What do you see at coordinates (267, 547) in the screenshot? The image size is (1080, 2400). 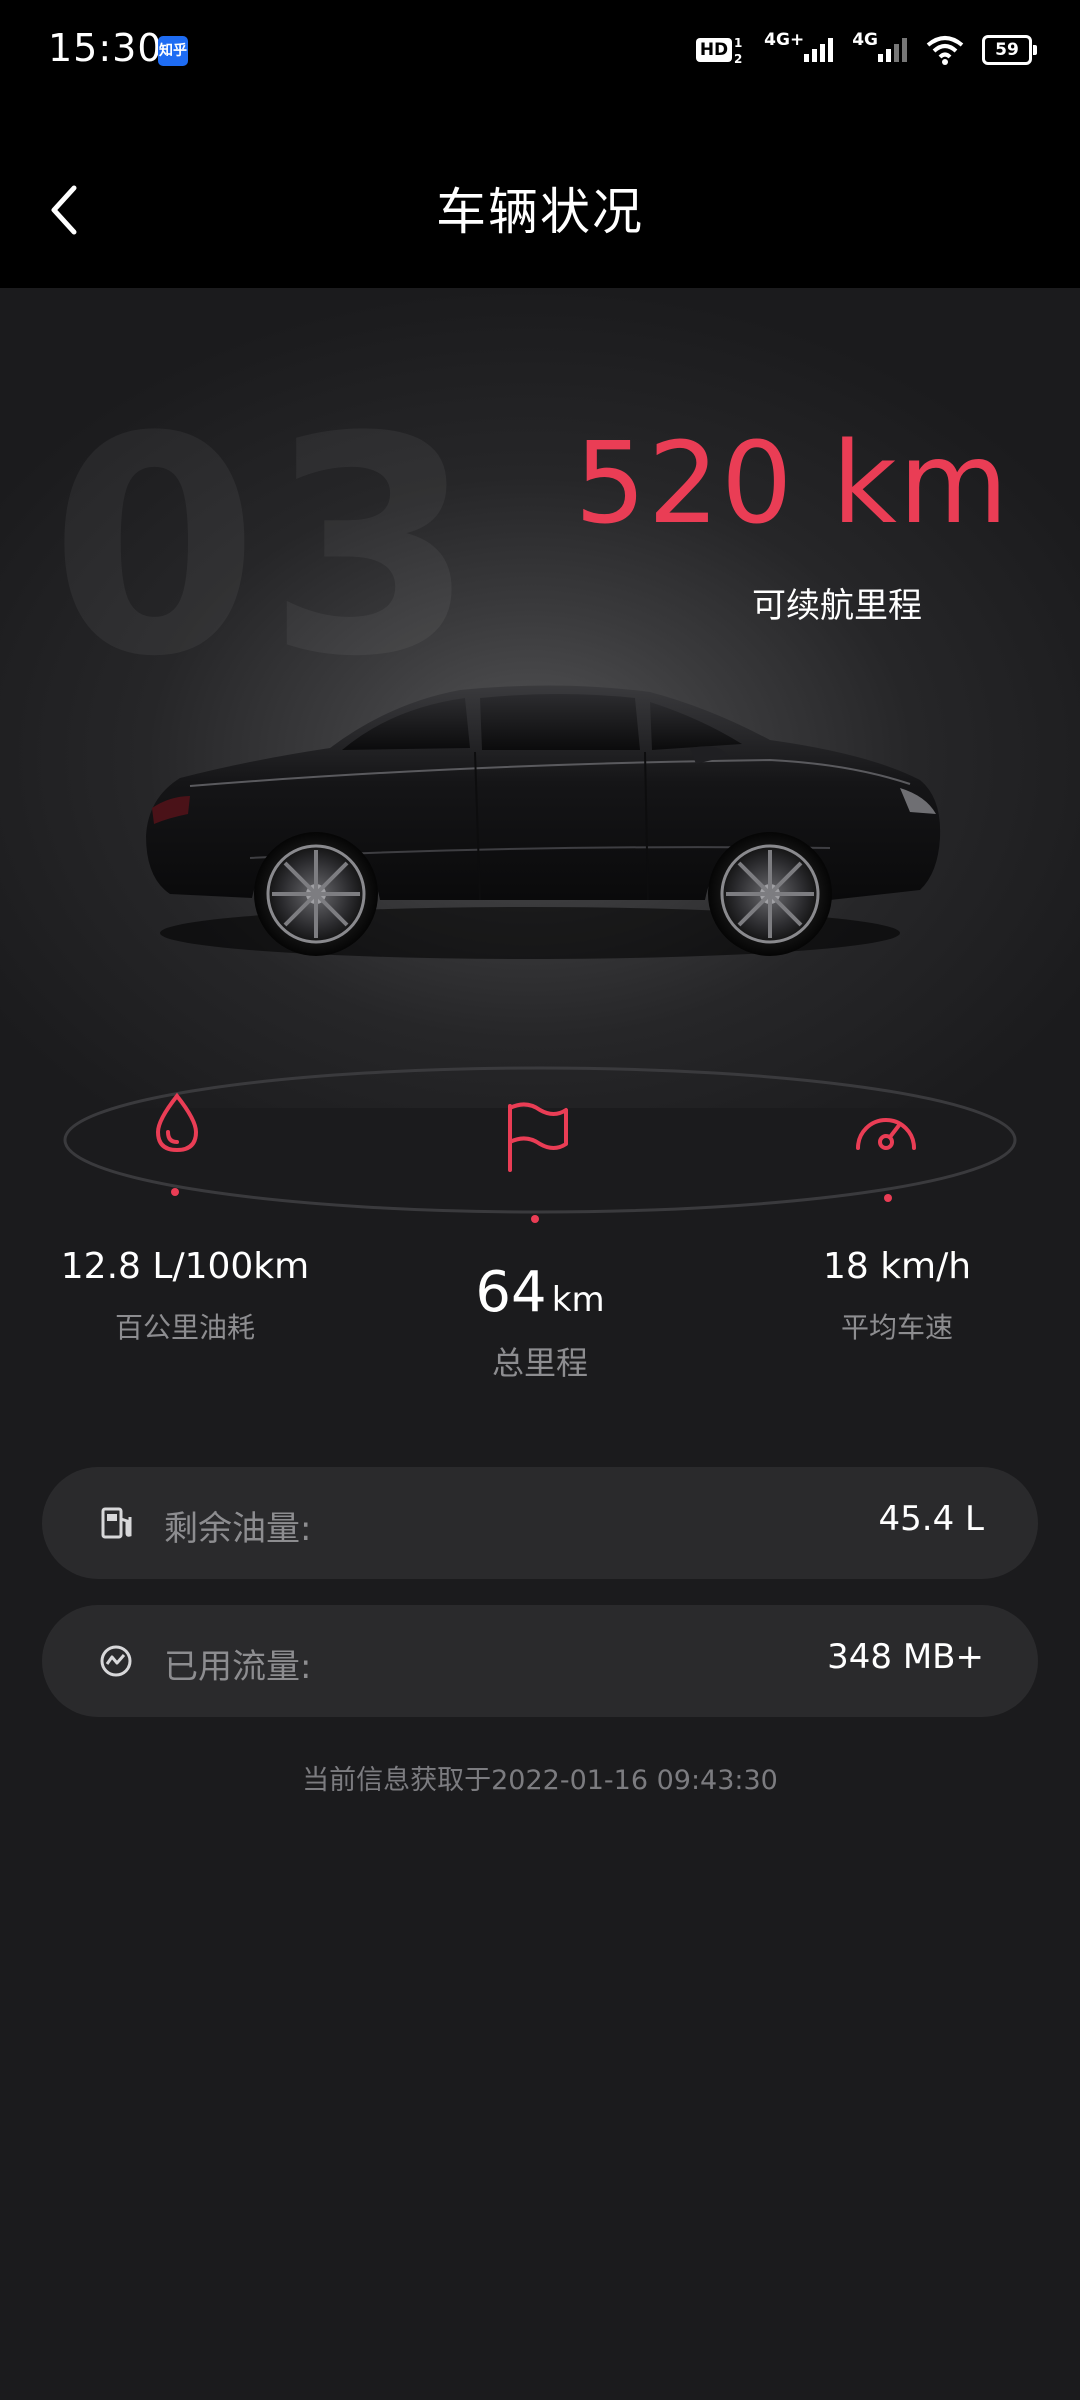 I see `model-watermark: 03` at bounding box center [267, 547].